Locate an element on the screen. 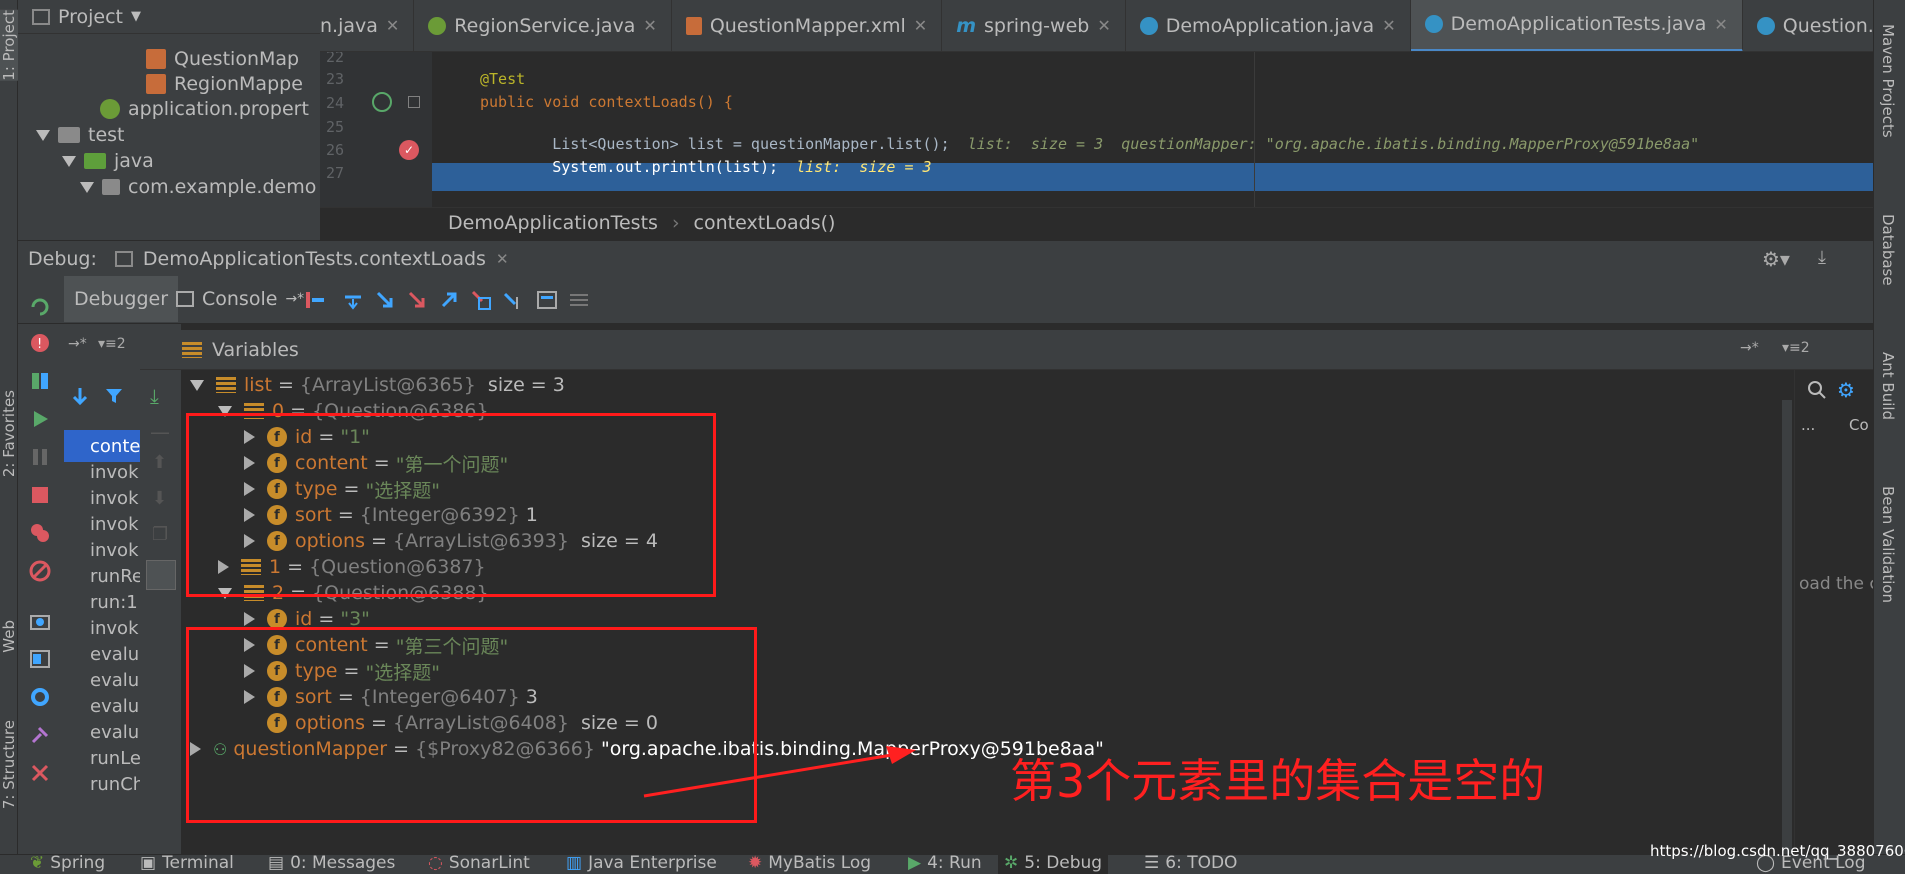 Image resolution: width=1905 pixels, height=874 pixels. project-tool-tab: 1: Project is located at coordinates (9, 45).